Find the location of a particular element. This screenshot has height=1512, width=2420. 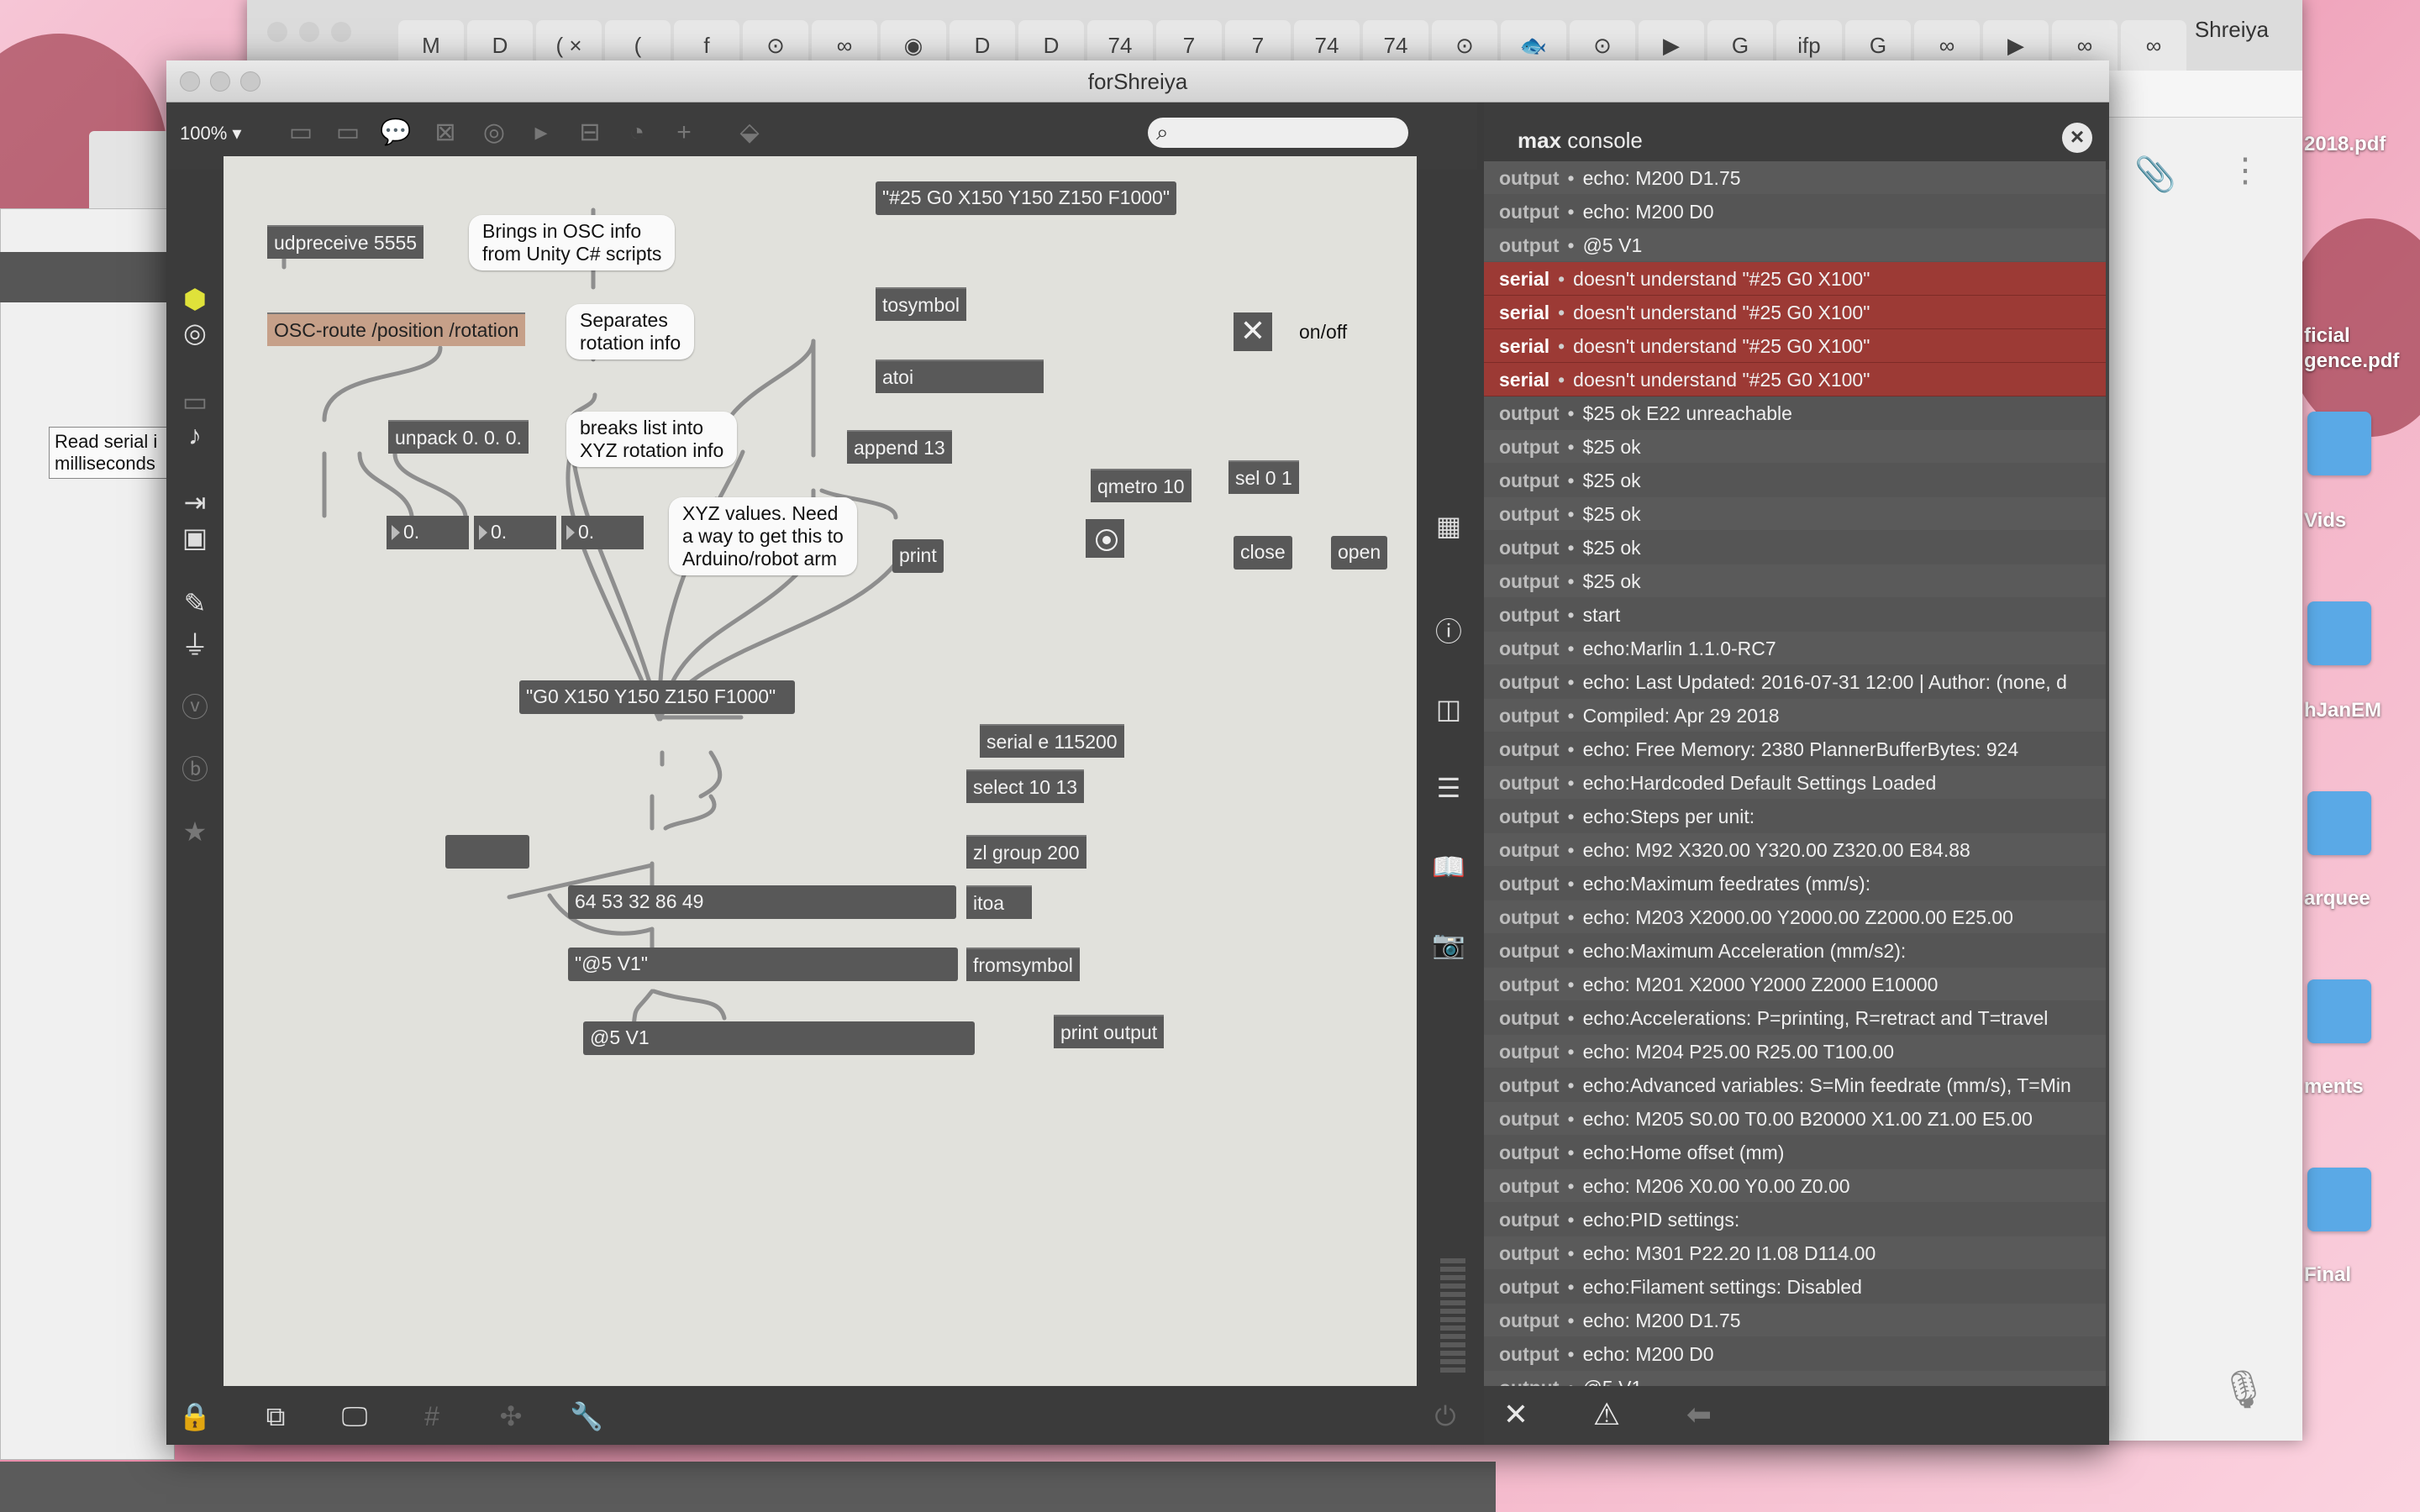

window-zoom-button is located at coordinates (341, 32).